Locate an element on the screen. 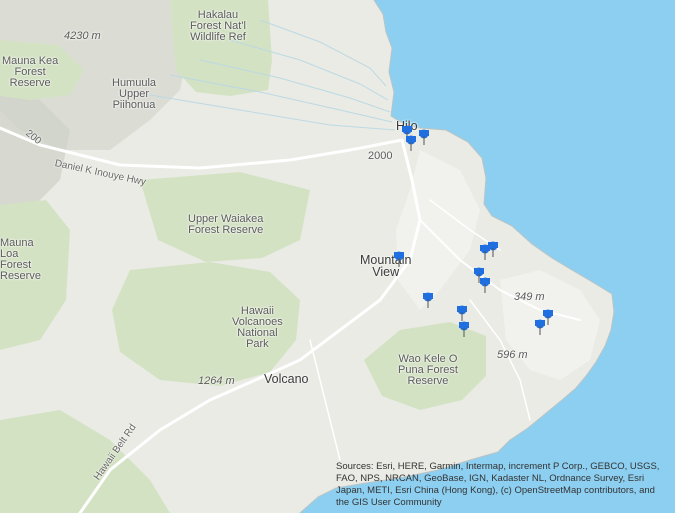 The height and width of the screenshot is (513, 675). label-upper-waiakea: Upper Waiakea Forest Reserve is located at coordinates (226, 224).